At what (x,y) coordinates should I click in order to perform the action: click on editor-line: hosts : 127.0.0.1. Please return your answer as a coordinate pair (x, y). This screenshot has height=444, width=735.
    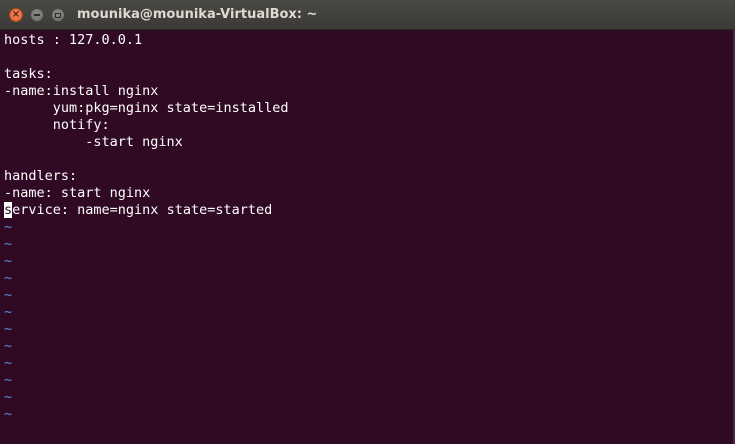
    Looking at the image, I should click on (73, 40).